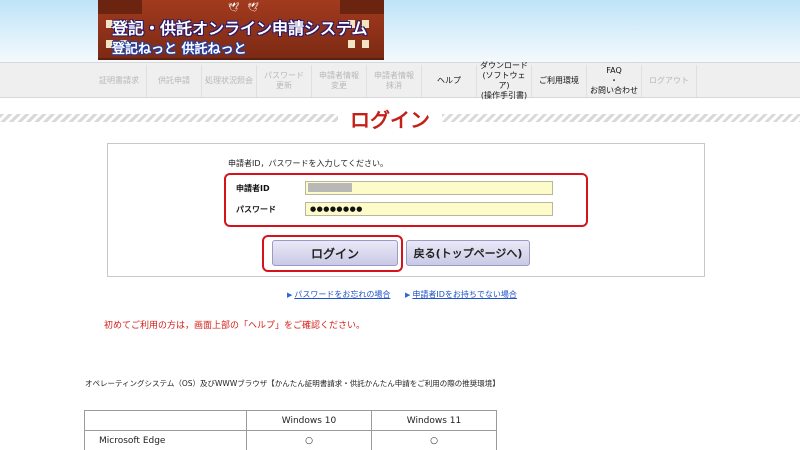 The width and height of the screenshot is (800, 450). What do you see at coordinates (240, 28) in the screenshot?
I see `site-title: 登記・供託オンライン申請システム` at bounding box center [240, 28].